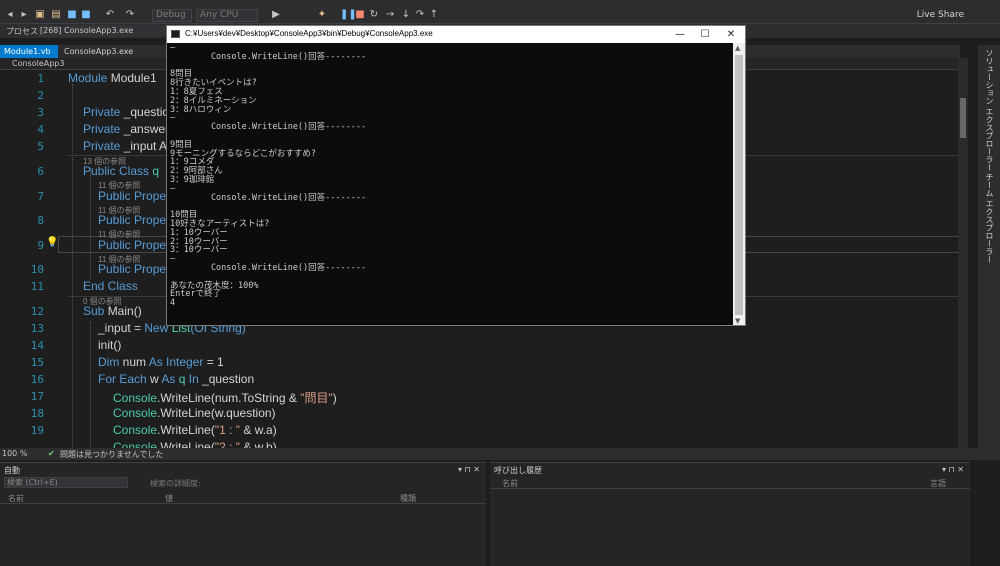 This screenshot has width=1000, height=566. I want to click on code-line-10: Public Proper, so click(134, 269).